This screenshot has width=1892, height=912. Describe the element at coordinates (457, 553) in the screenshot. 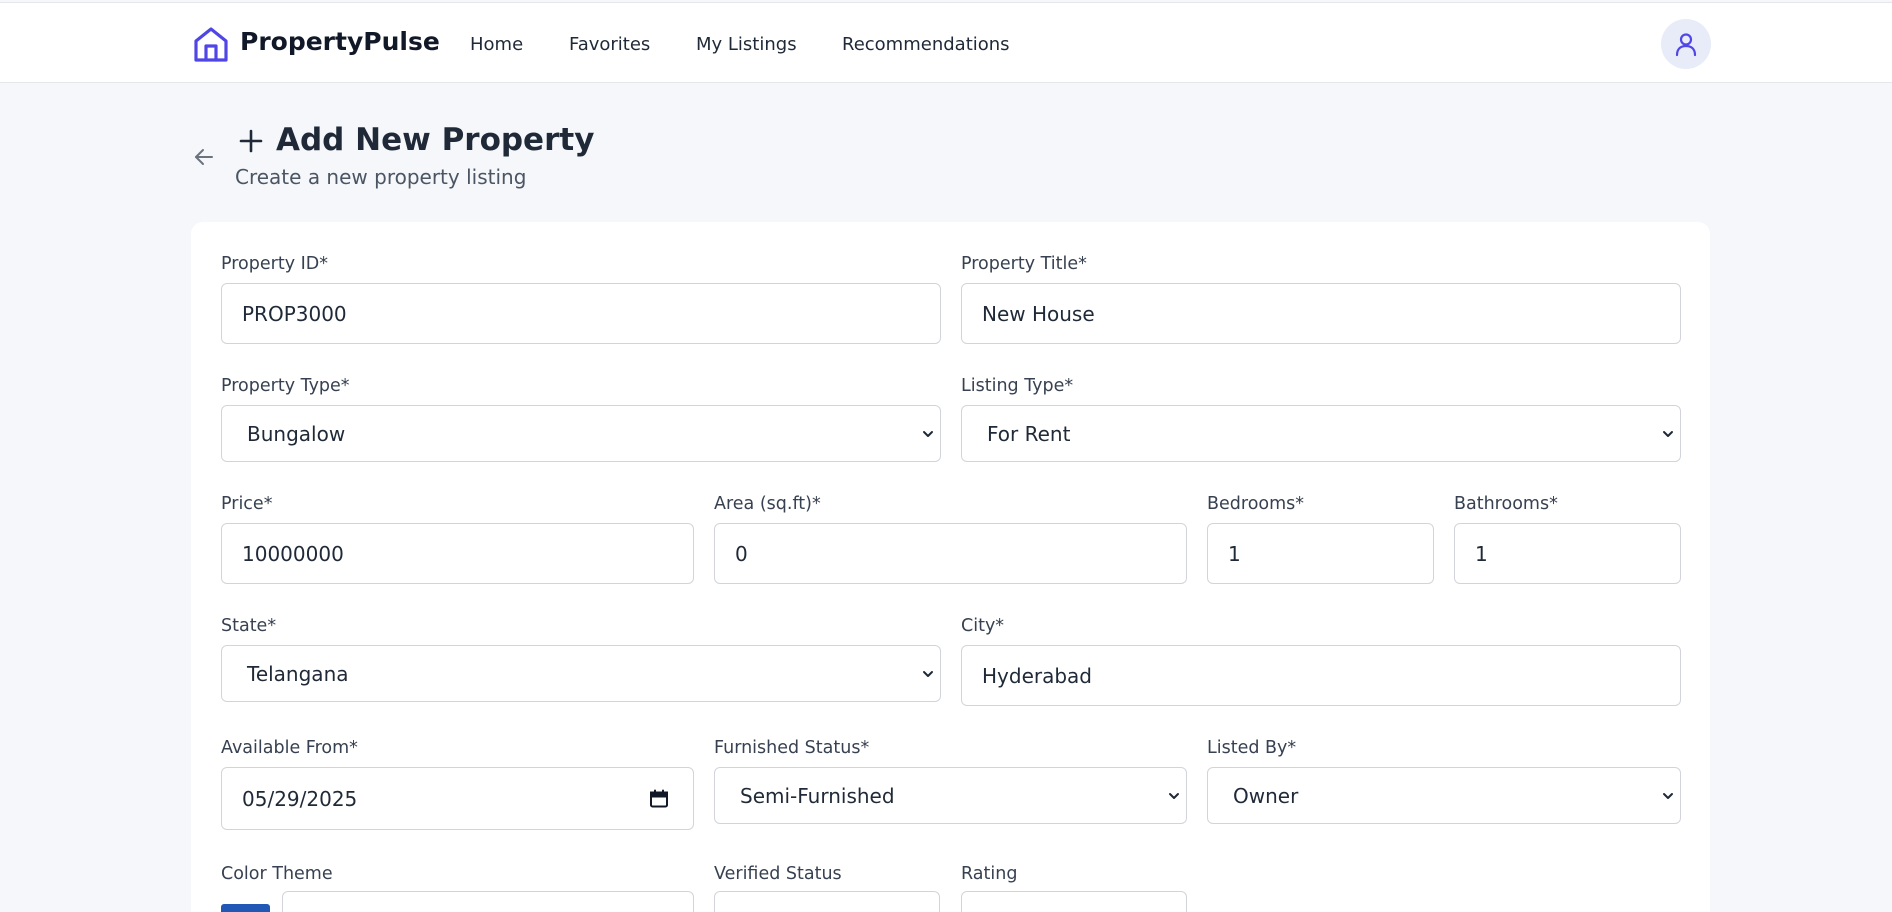

I see `price-input: 10000000` at that location.